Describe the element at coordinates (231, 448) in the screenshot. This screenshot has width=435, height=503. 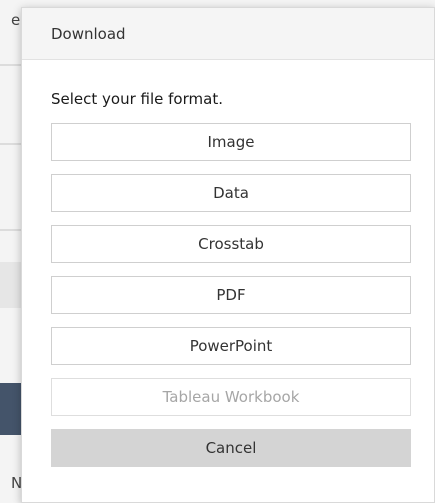
I see `cancel-button: Cancel` at that location.